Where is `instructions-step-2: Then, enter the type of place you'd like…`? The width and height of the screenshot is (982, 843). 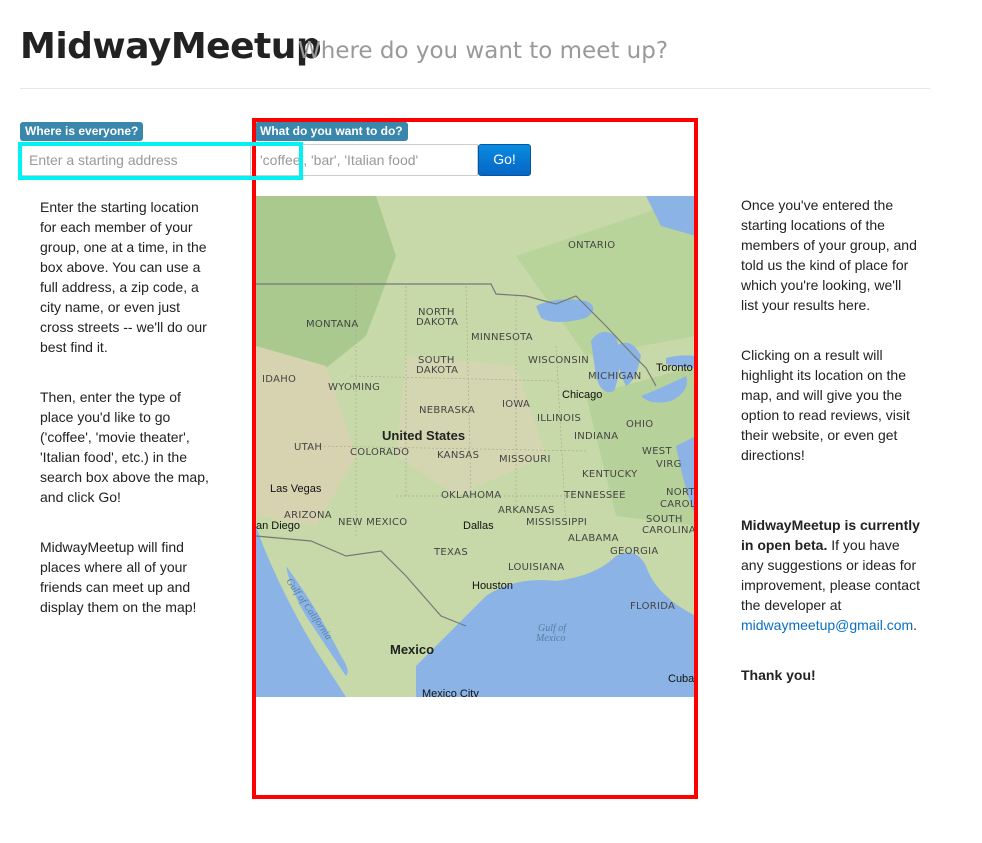 instructions-step-2: Then, enter the type of place you'd like… is located at coordinates (124, 447).